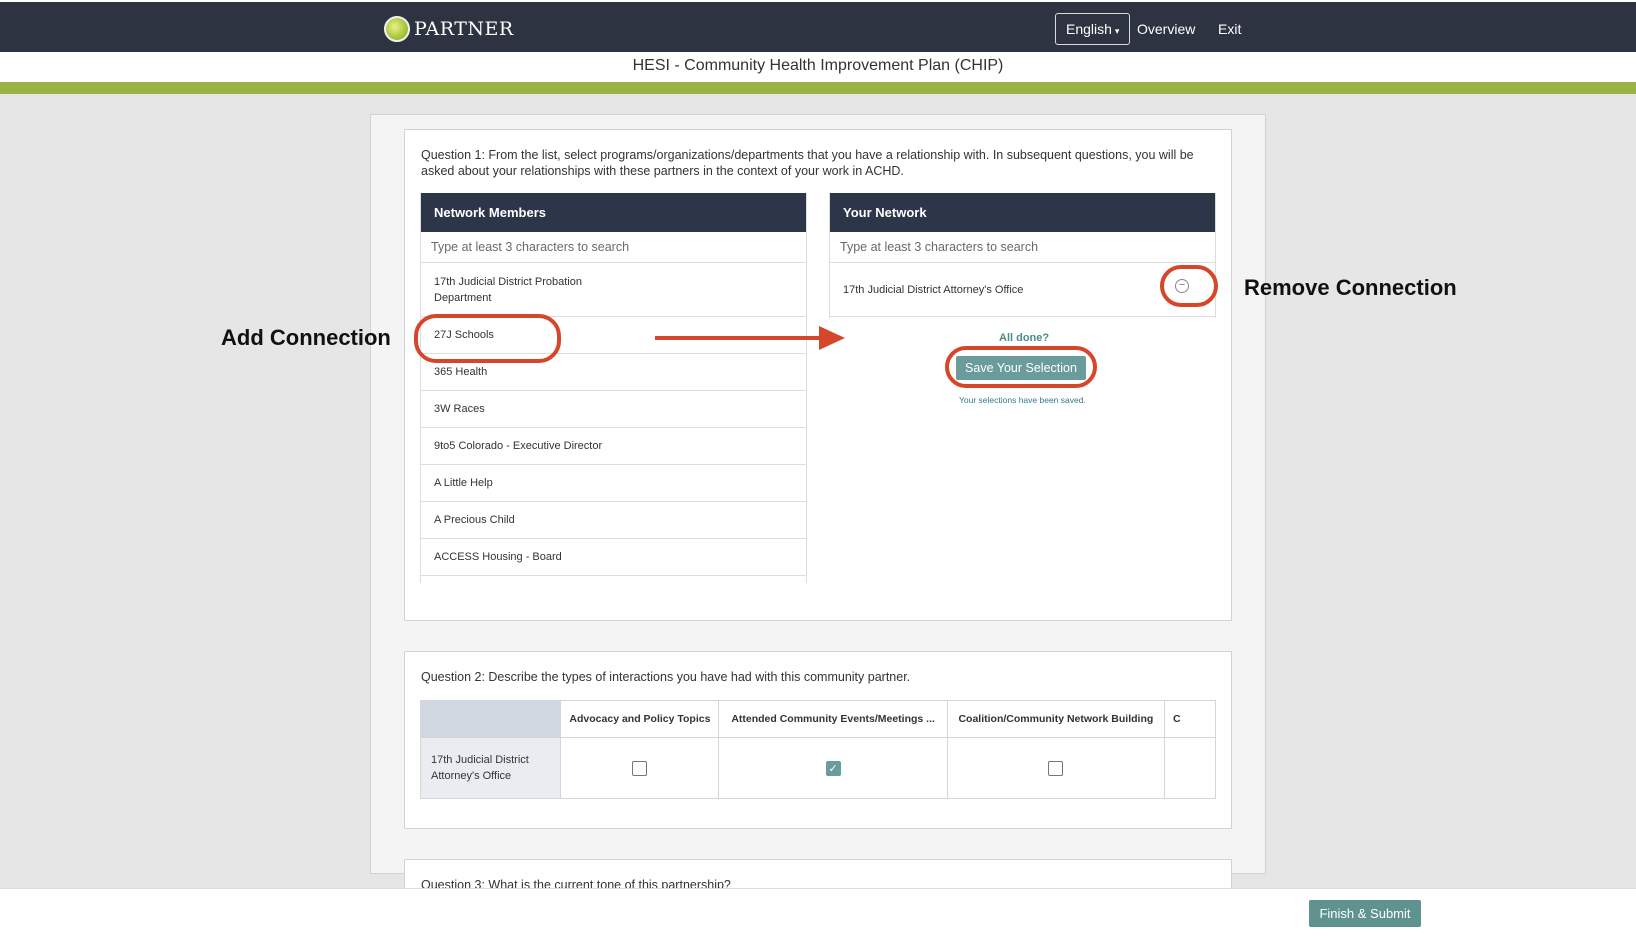 This screenshot has width=1636, height=936. What do you see at coordinates (818, 88) in the screenshot?
I see `progress-bar` at bounding box center [818, 88].